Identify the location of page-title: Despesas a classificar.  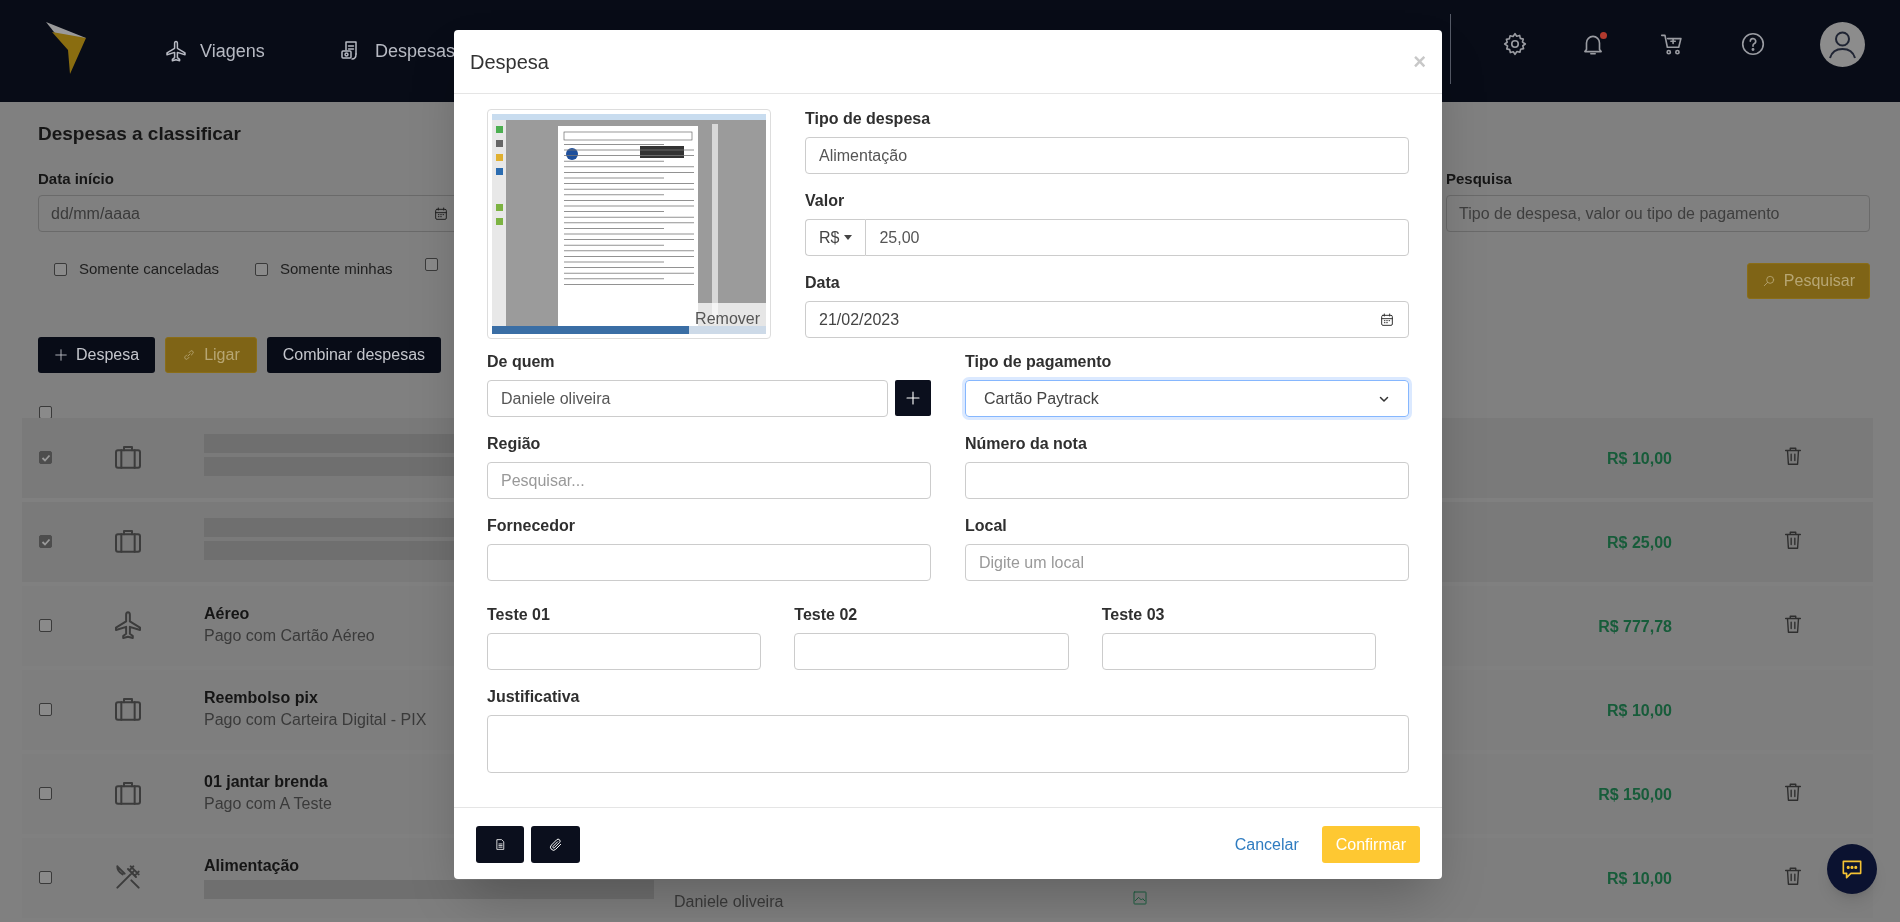
(140, 134).